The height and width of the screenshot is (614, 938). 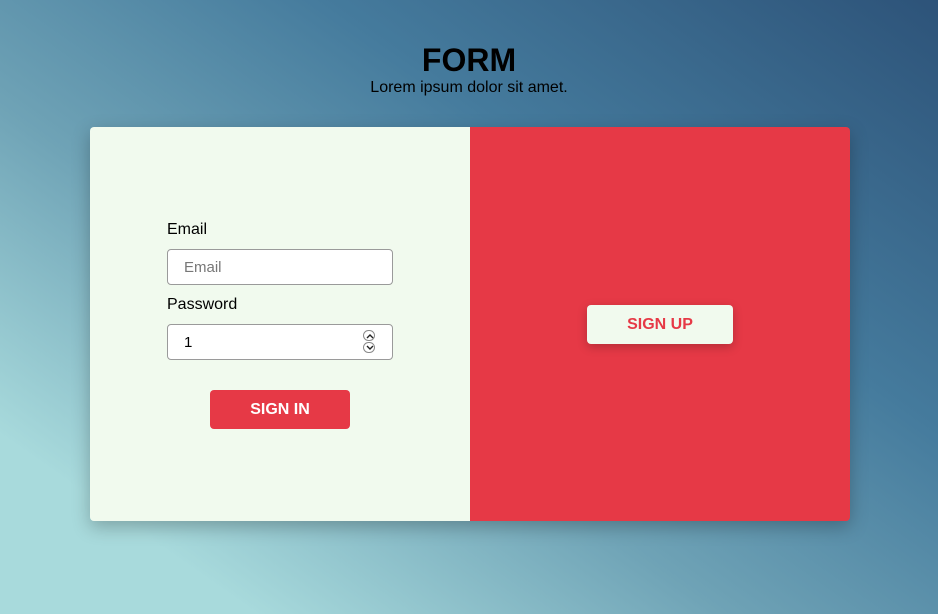 I want to click on password-label: Password, so click(x=202, y=304).